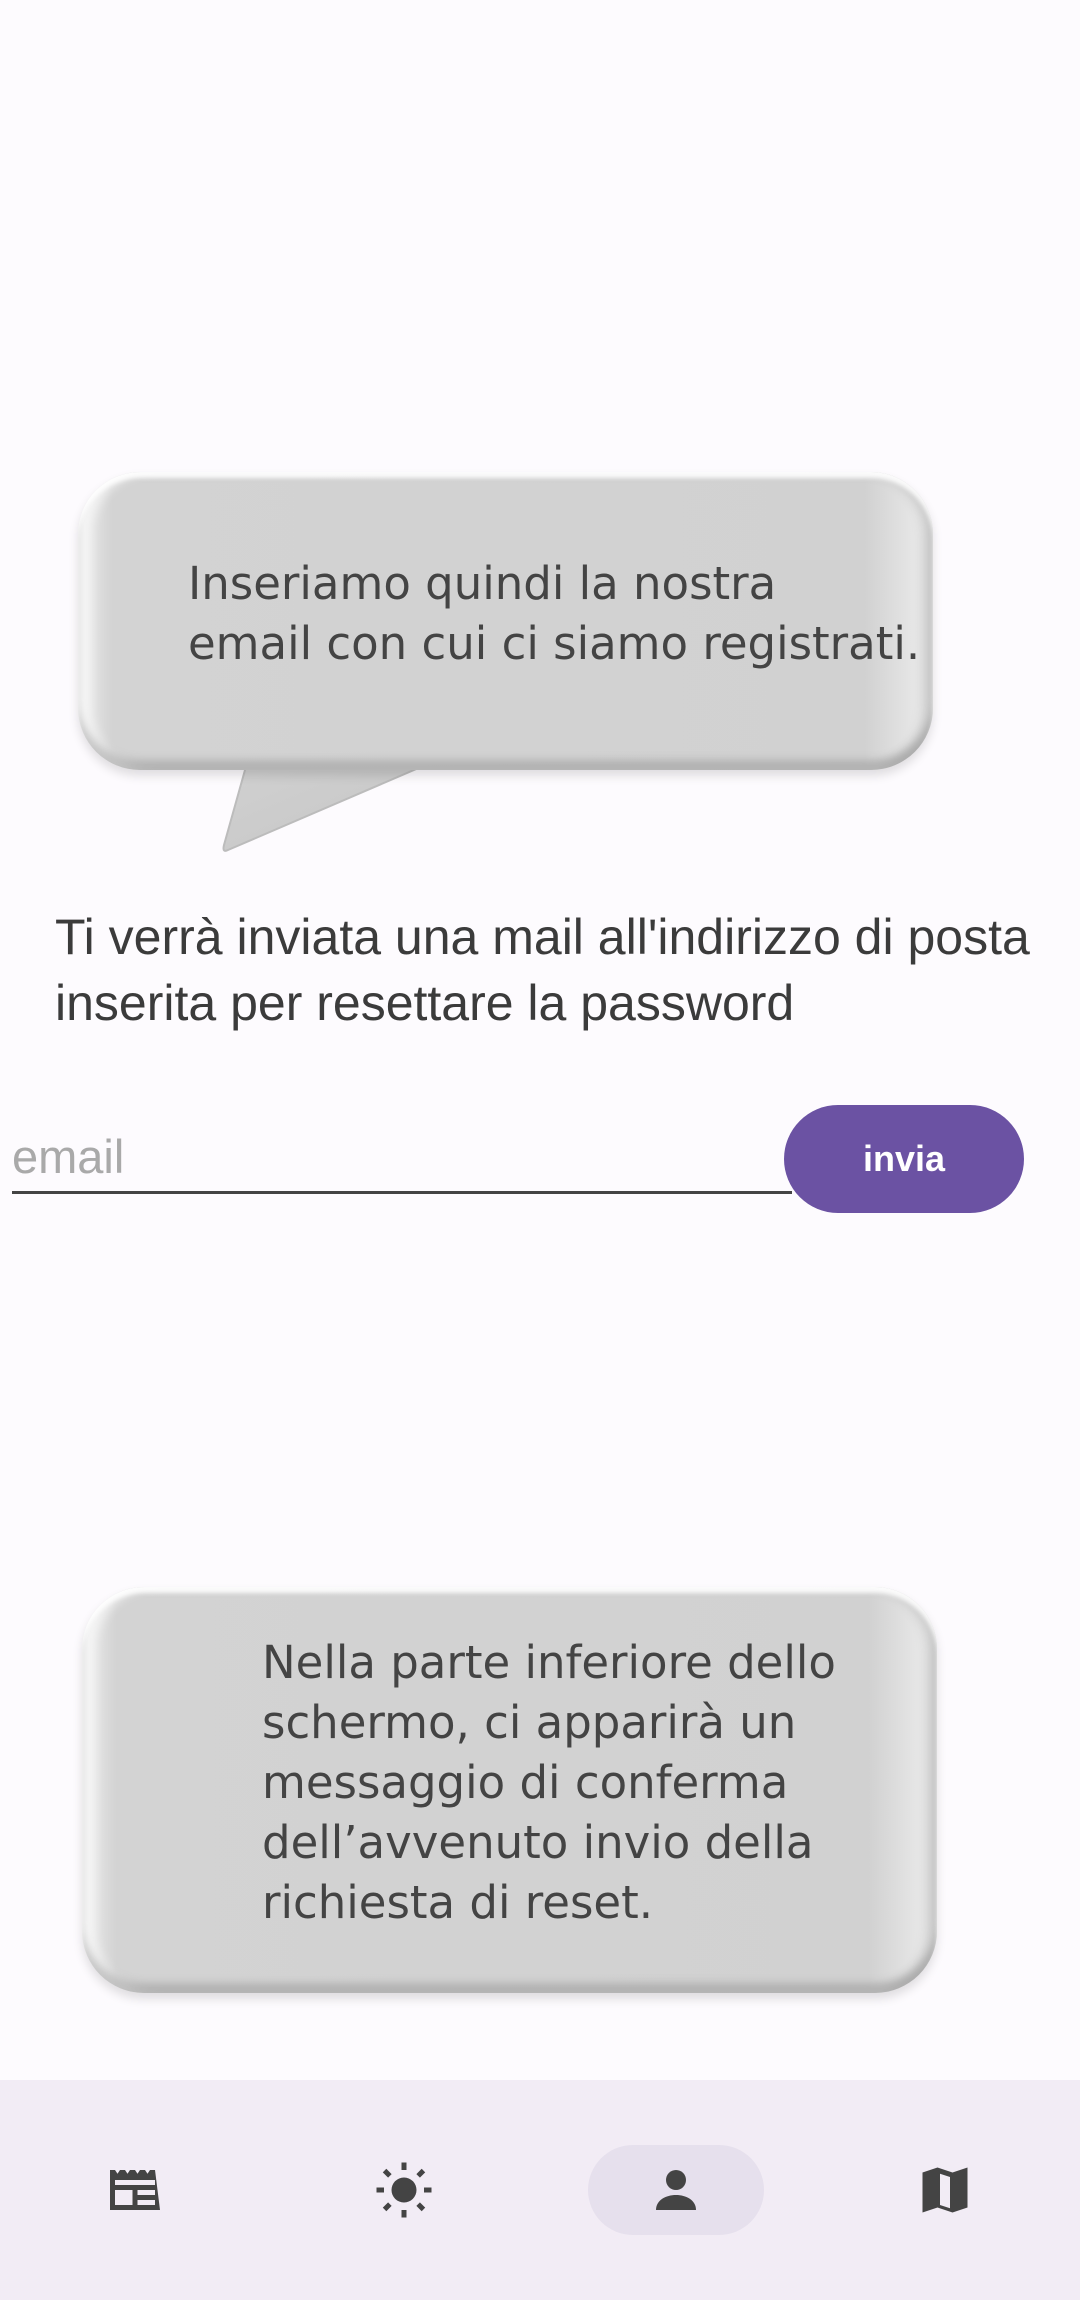 This screenshot has width=1080, height=2300. I want to click on person-icon, so click(676, 2190).